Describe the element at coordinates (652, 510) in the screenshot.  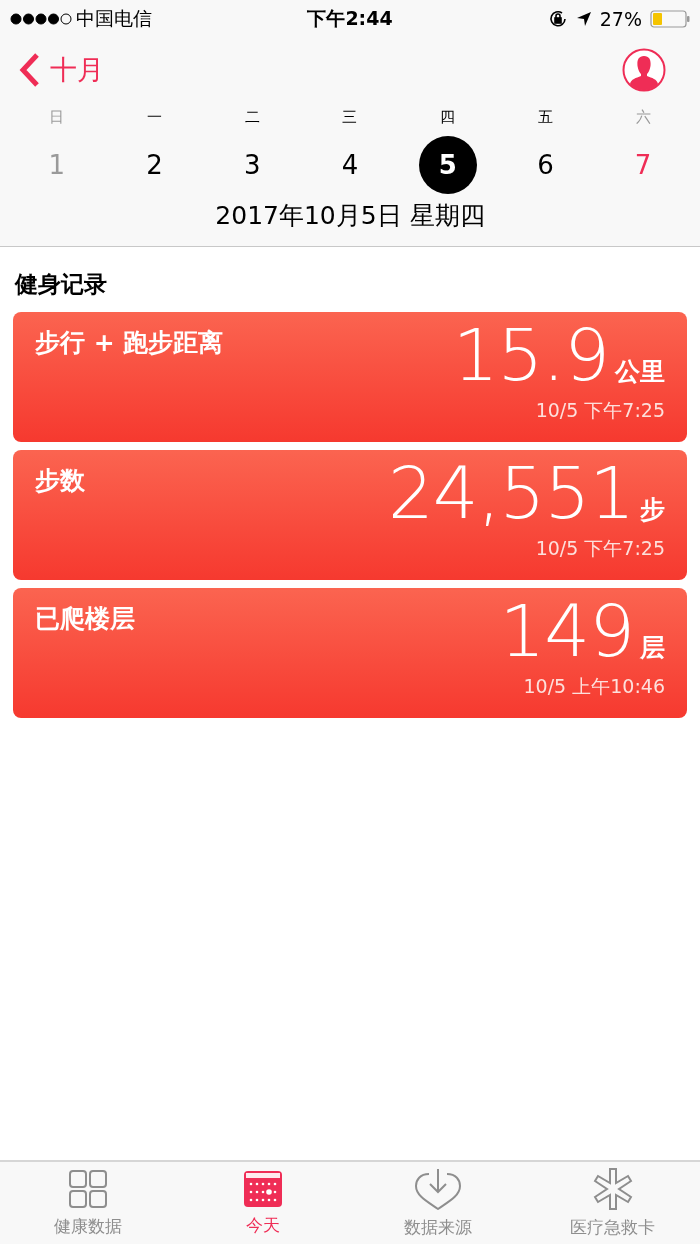
I see `metric-unit: 步` at that location.